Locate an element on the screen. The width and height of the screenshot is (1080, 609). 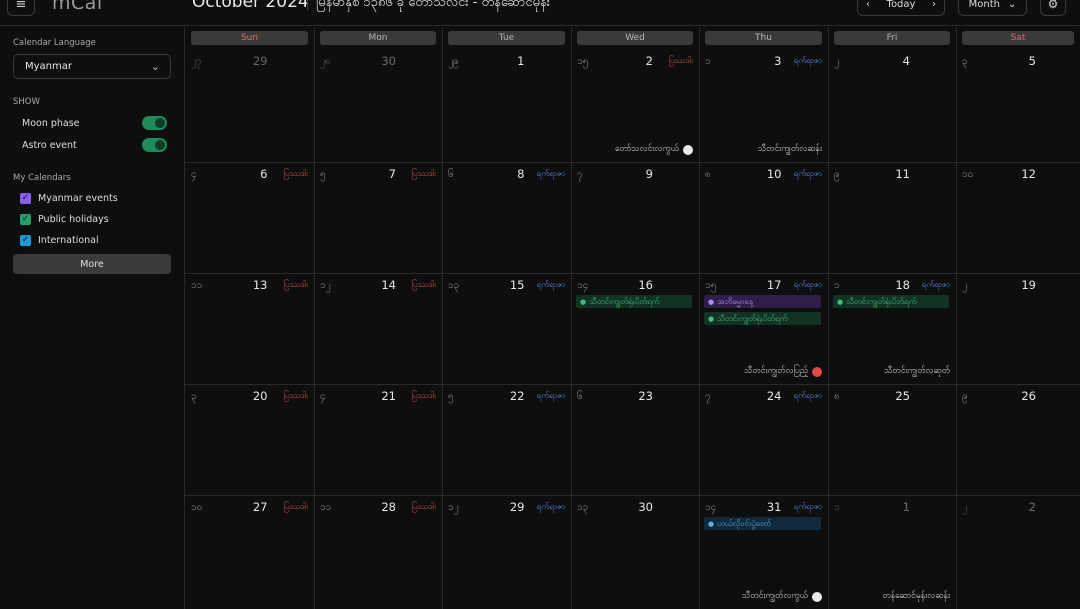
day-number: 25 is located at coordinates (902, 396).